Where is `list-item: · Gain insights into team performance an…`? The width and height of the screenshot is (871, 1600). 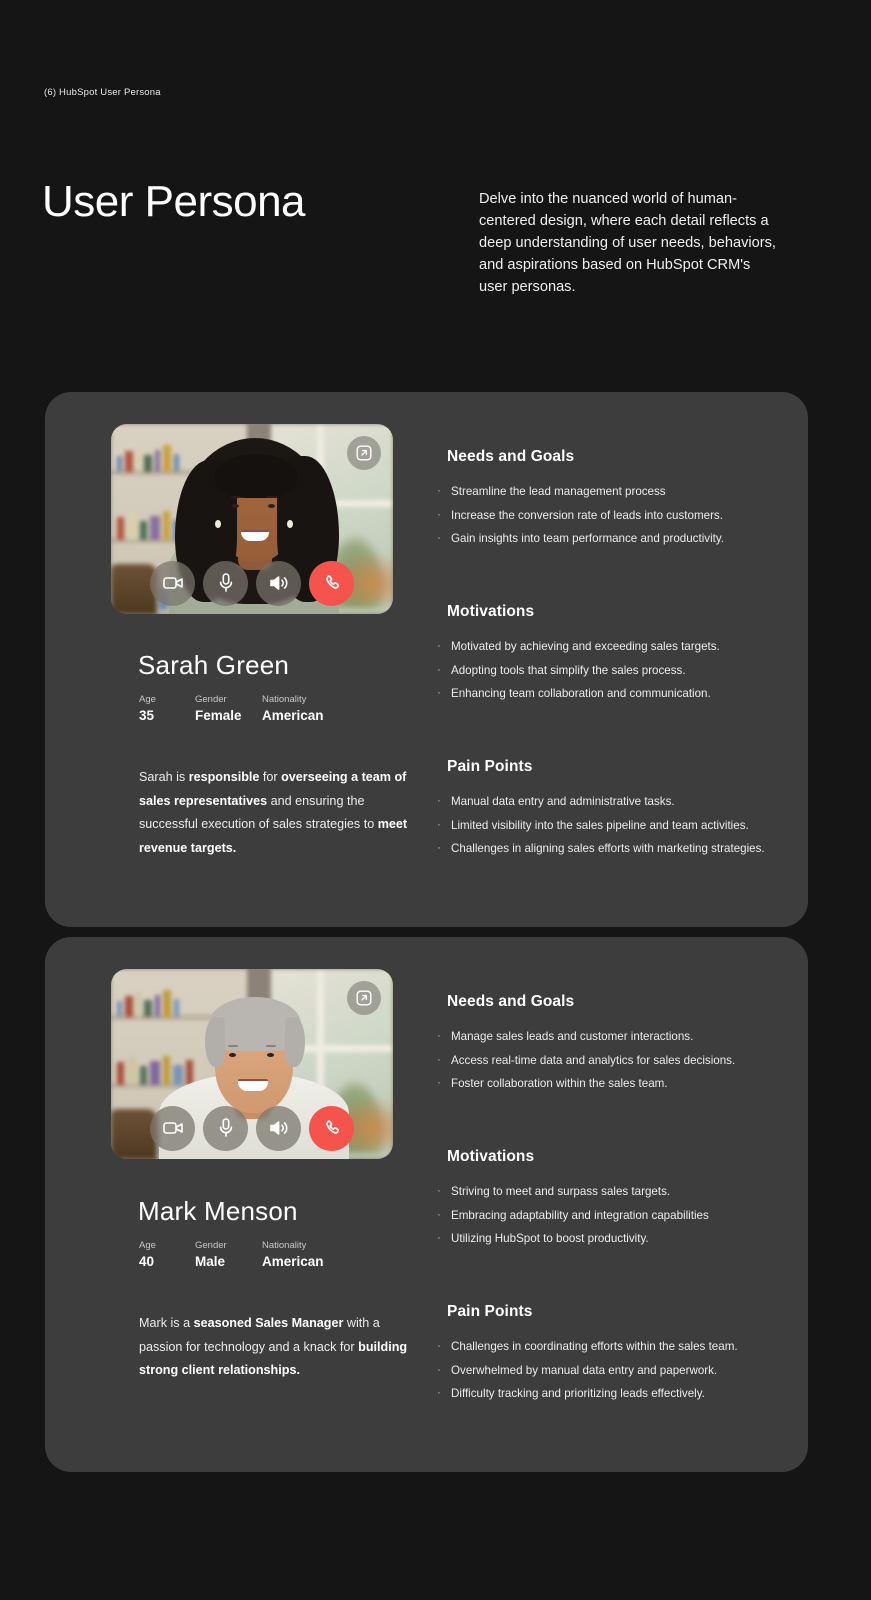 list-item: · Gain insights into team performance an… is located at coordinates (615, 539).